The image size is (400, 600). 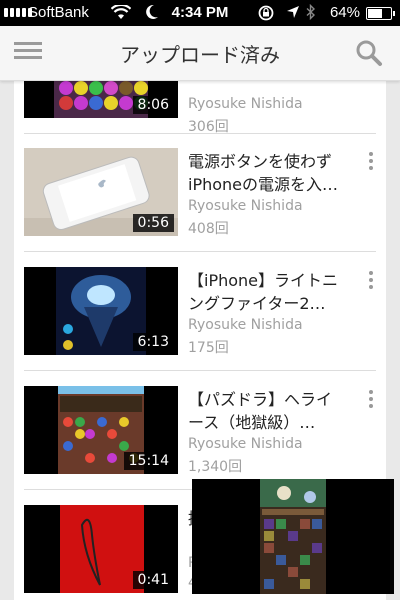 What do you see at coordinates (101, 311) in the screenshot?
I see `video-thumbnail: 6:13` at bounding box center [101, 311].